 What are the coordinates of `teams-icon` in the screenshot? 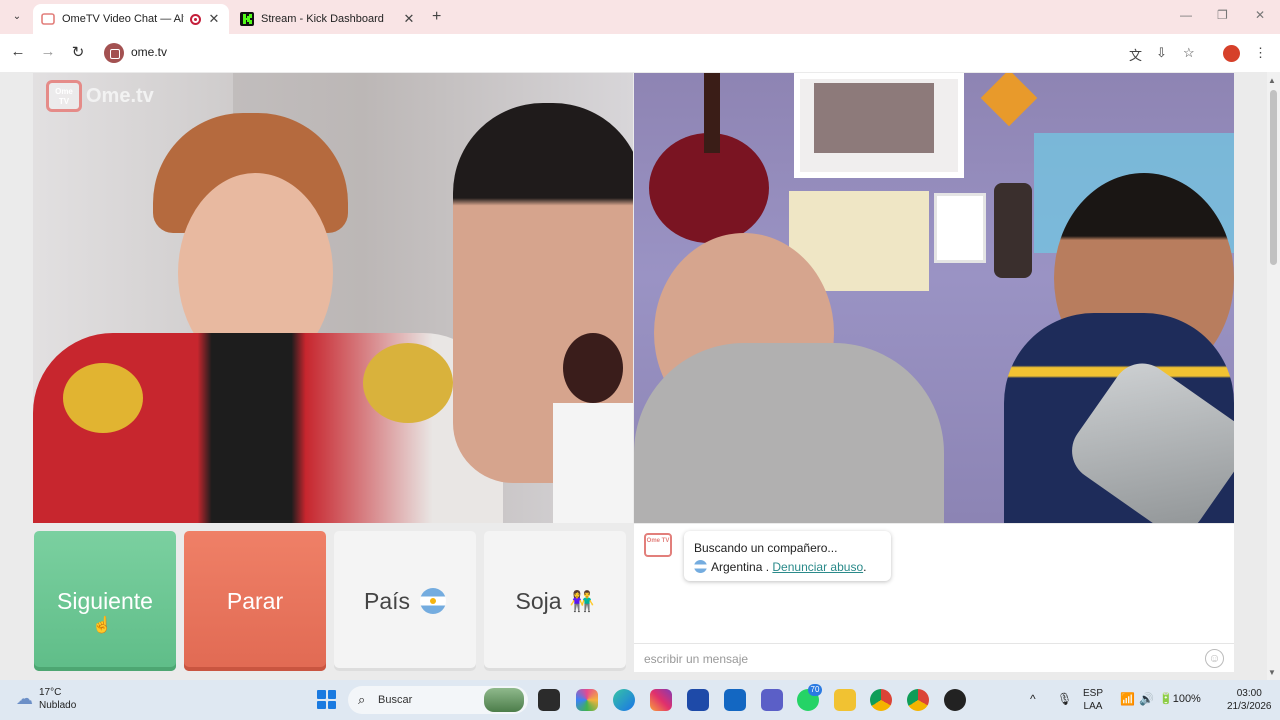 It's located at (772, 700).